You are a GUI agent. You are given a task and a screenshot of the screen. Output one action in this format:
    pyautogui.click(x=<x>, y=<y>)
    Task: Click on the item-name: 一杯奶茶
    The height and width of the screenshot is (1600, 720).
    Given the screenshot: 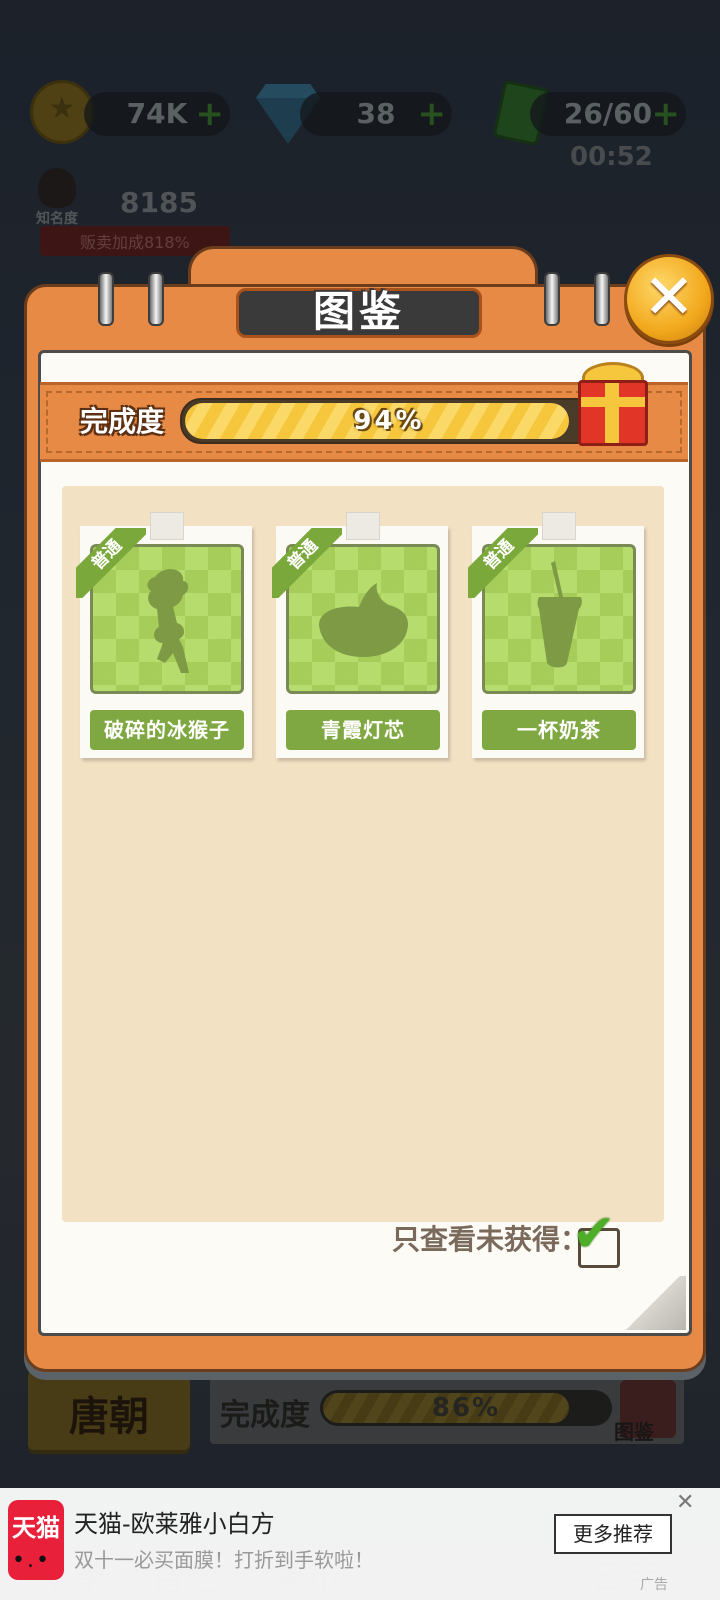 What is the action you would take?
    pyautogui.click(x=559, y=730)
    